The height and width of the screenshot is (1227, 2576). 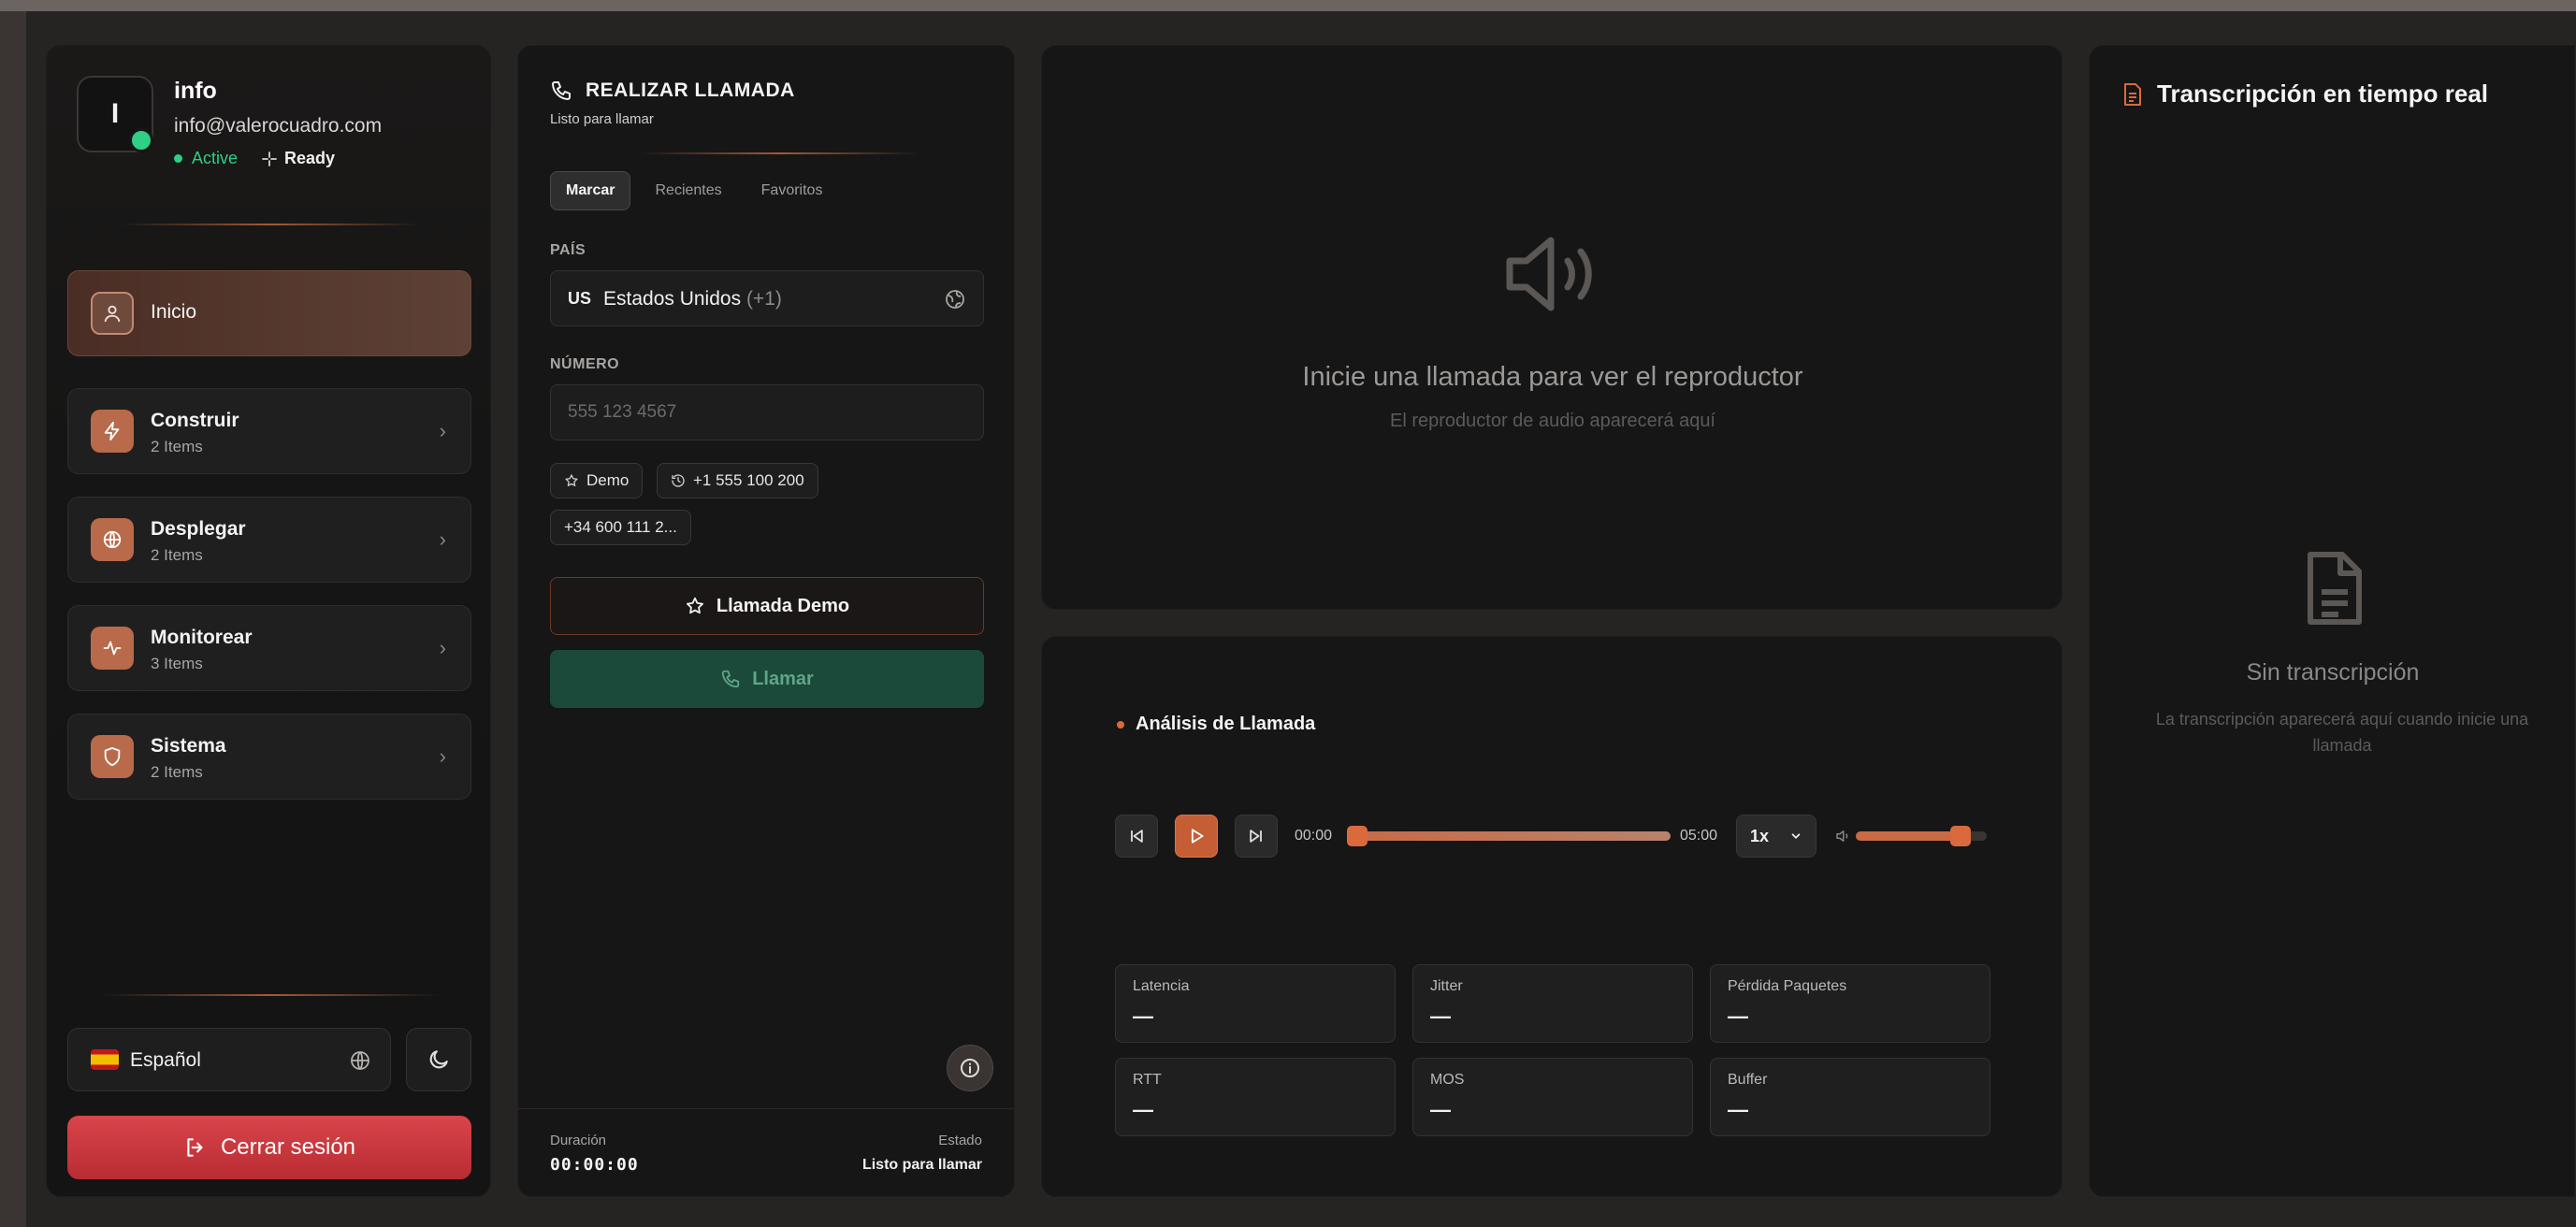 What do you see at coordinates (602, 119) in the screenshot?
I see `call-panel-subtitle: Listo para llamar` at bounding box center [602, 119].